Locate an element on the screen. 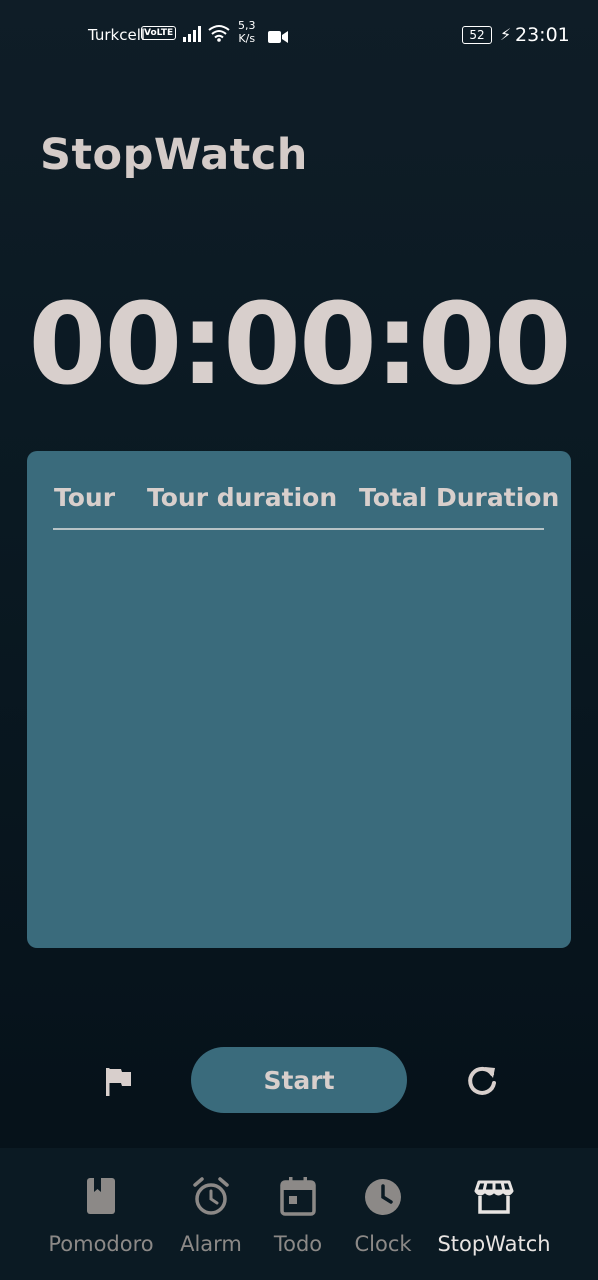  signal-icon is located at coordinates (193, 36).